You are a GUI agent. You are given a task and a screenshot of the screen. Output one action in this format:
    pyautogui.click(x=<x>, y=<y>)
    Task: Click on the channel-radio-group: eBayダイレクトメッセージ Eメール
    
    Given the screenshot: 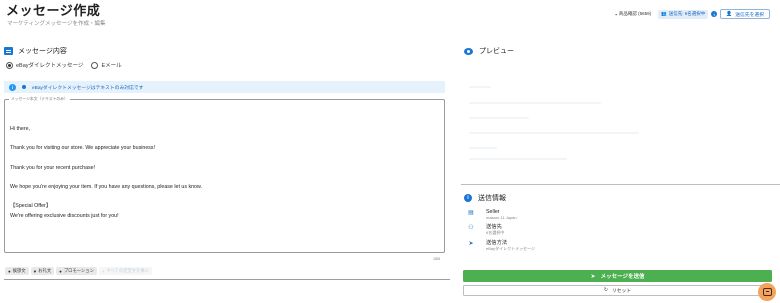 What is the action you would take?
    pyautogui.click(x=64, y=65)
    